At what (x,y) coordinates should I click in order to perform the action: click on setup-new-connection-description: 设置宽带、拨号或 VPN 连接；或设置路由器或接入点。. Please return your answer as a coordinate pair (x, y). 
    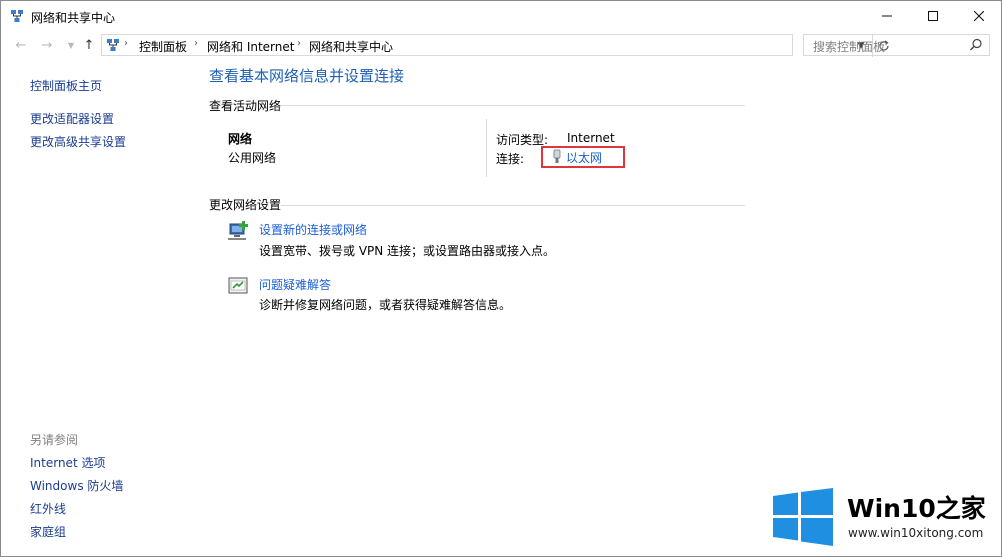
    Looking at the image, I should click on (407, 251).